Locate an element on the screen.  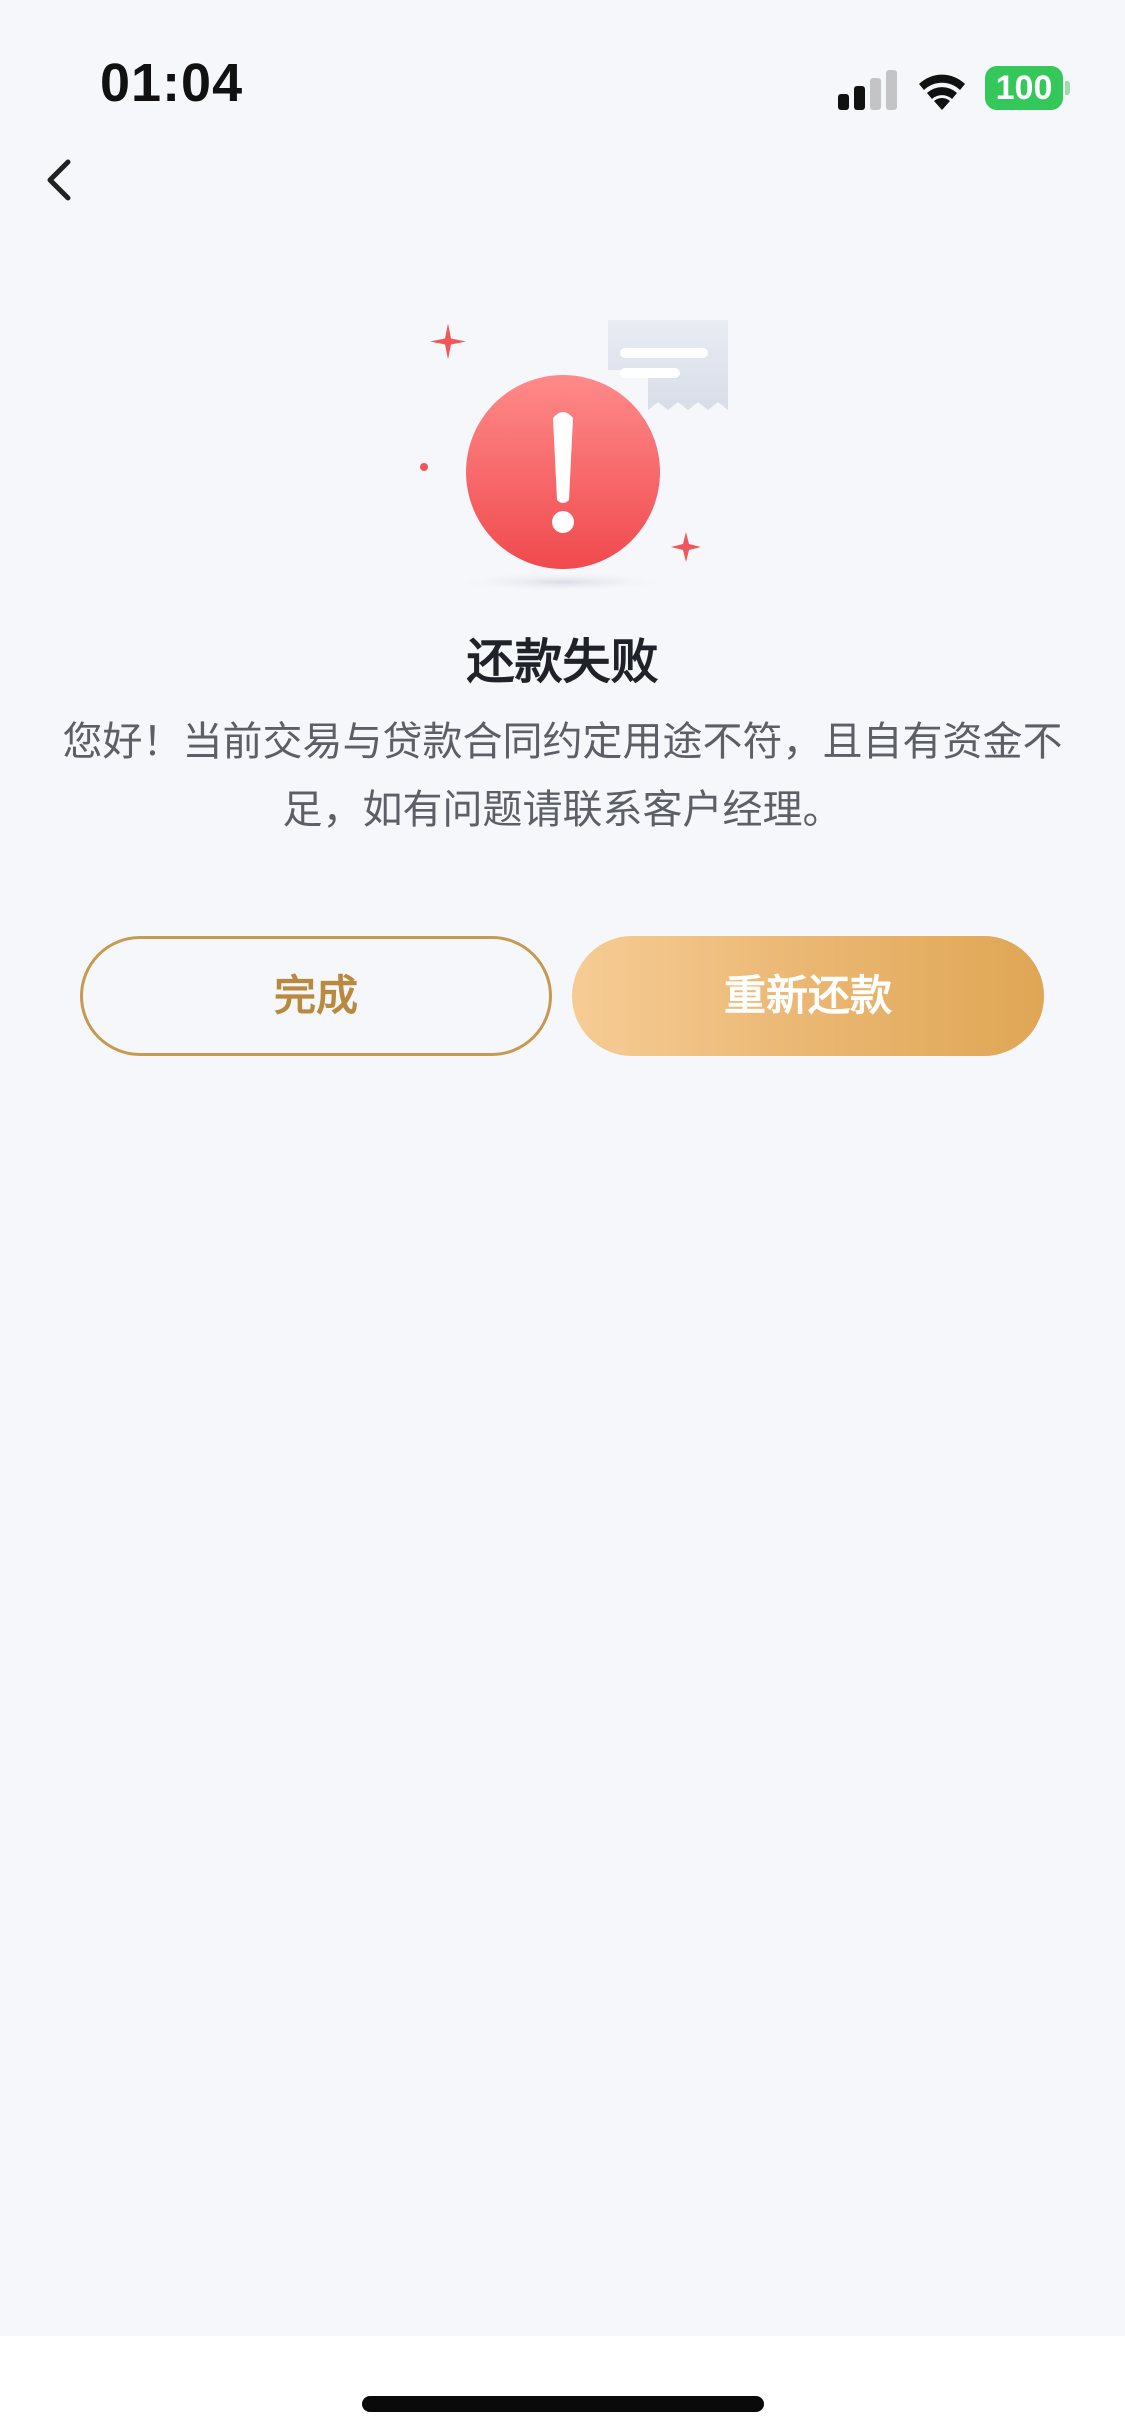
wifi-icon is located at coordinates (942, 92).